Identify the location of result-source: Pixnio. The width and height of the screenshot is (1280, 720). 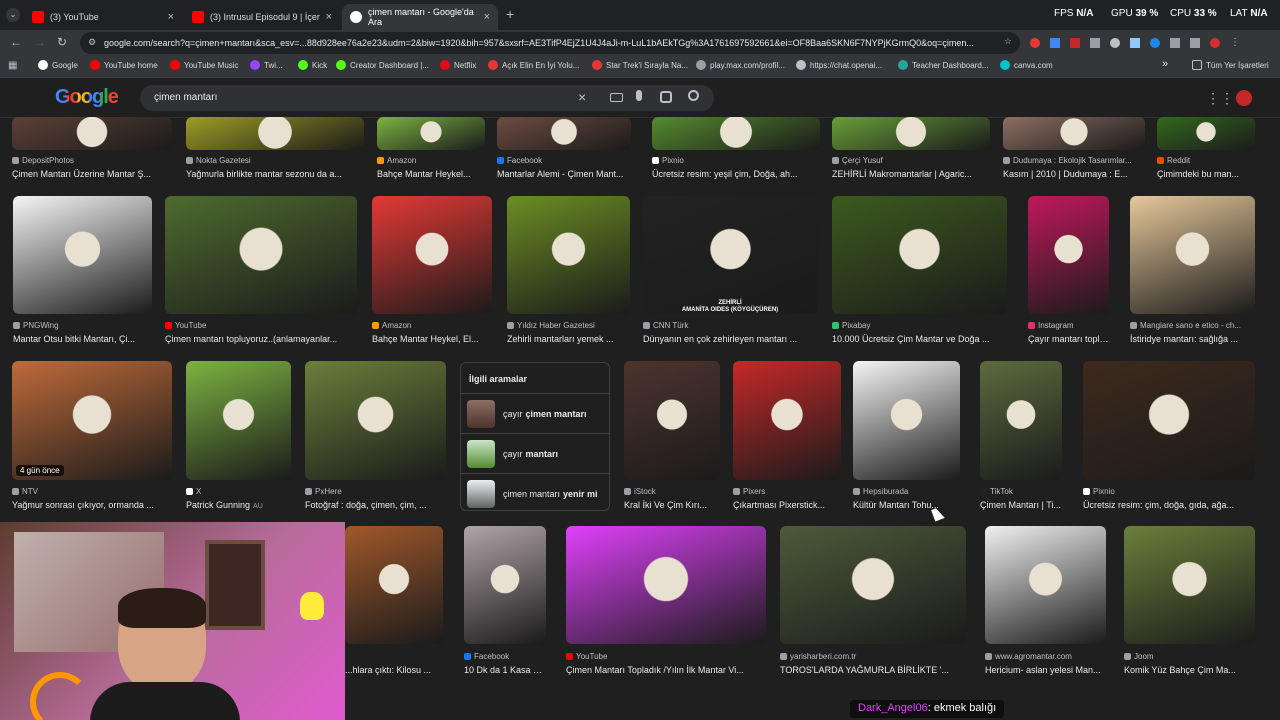
(1169, 491).